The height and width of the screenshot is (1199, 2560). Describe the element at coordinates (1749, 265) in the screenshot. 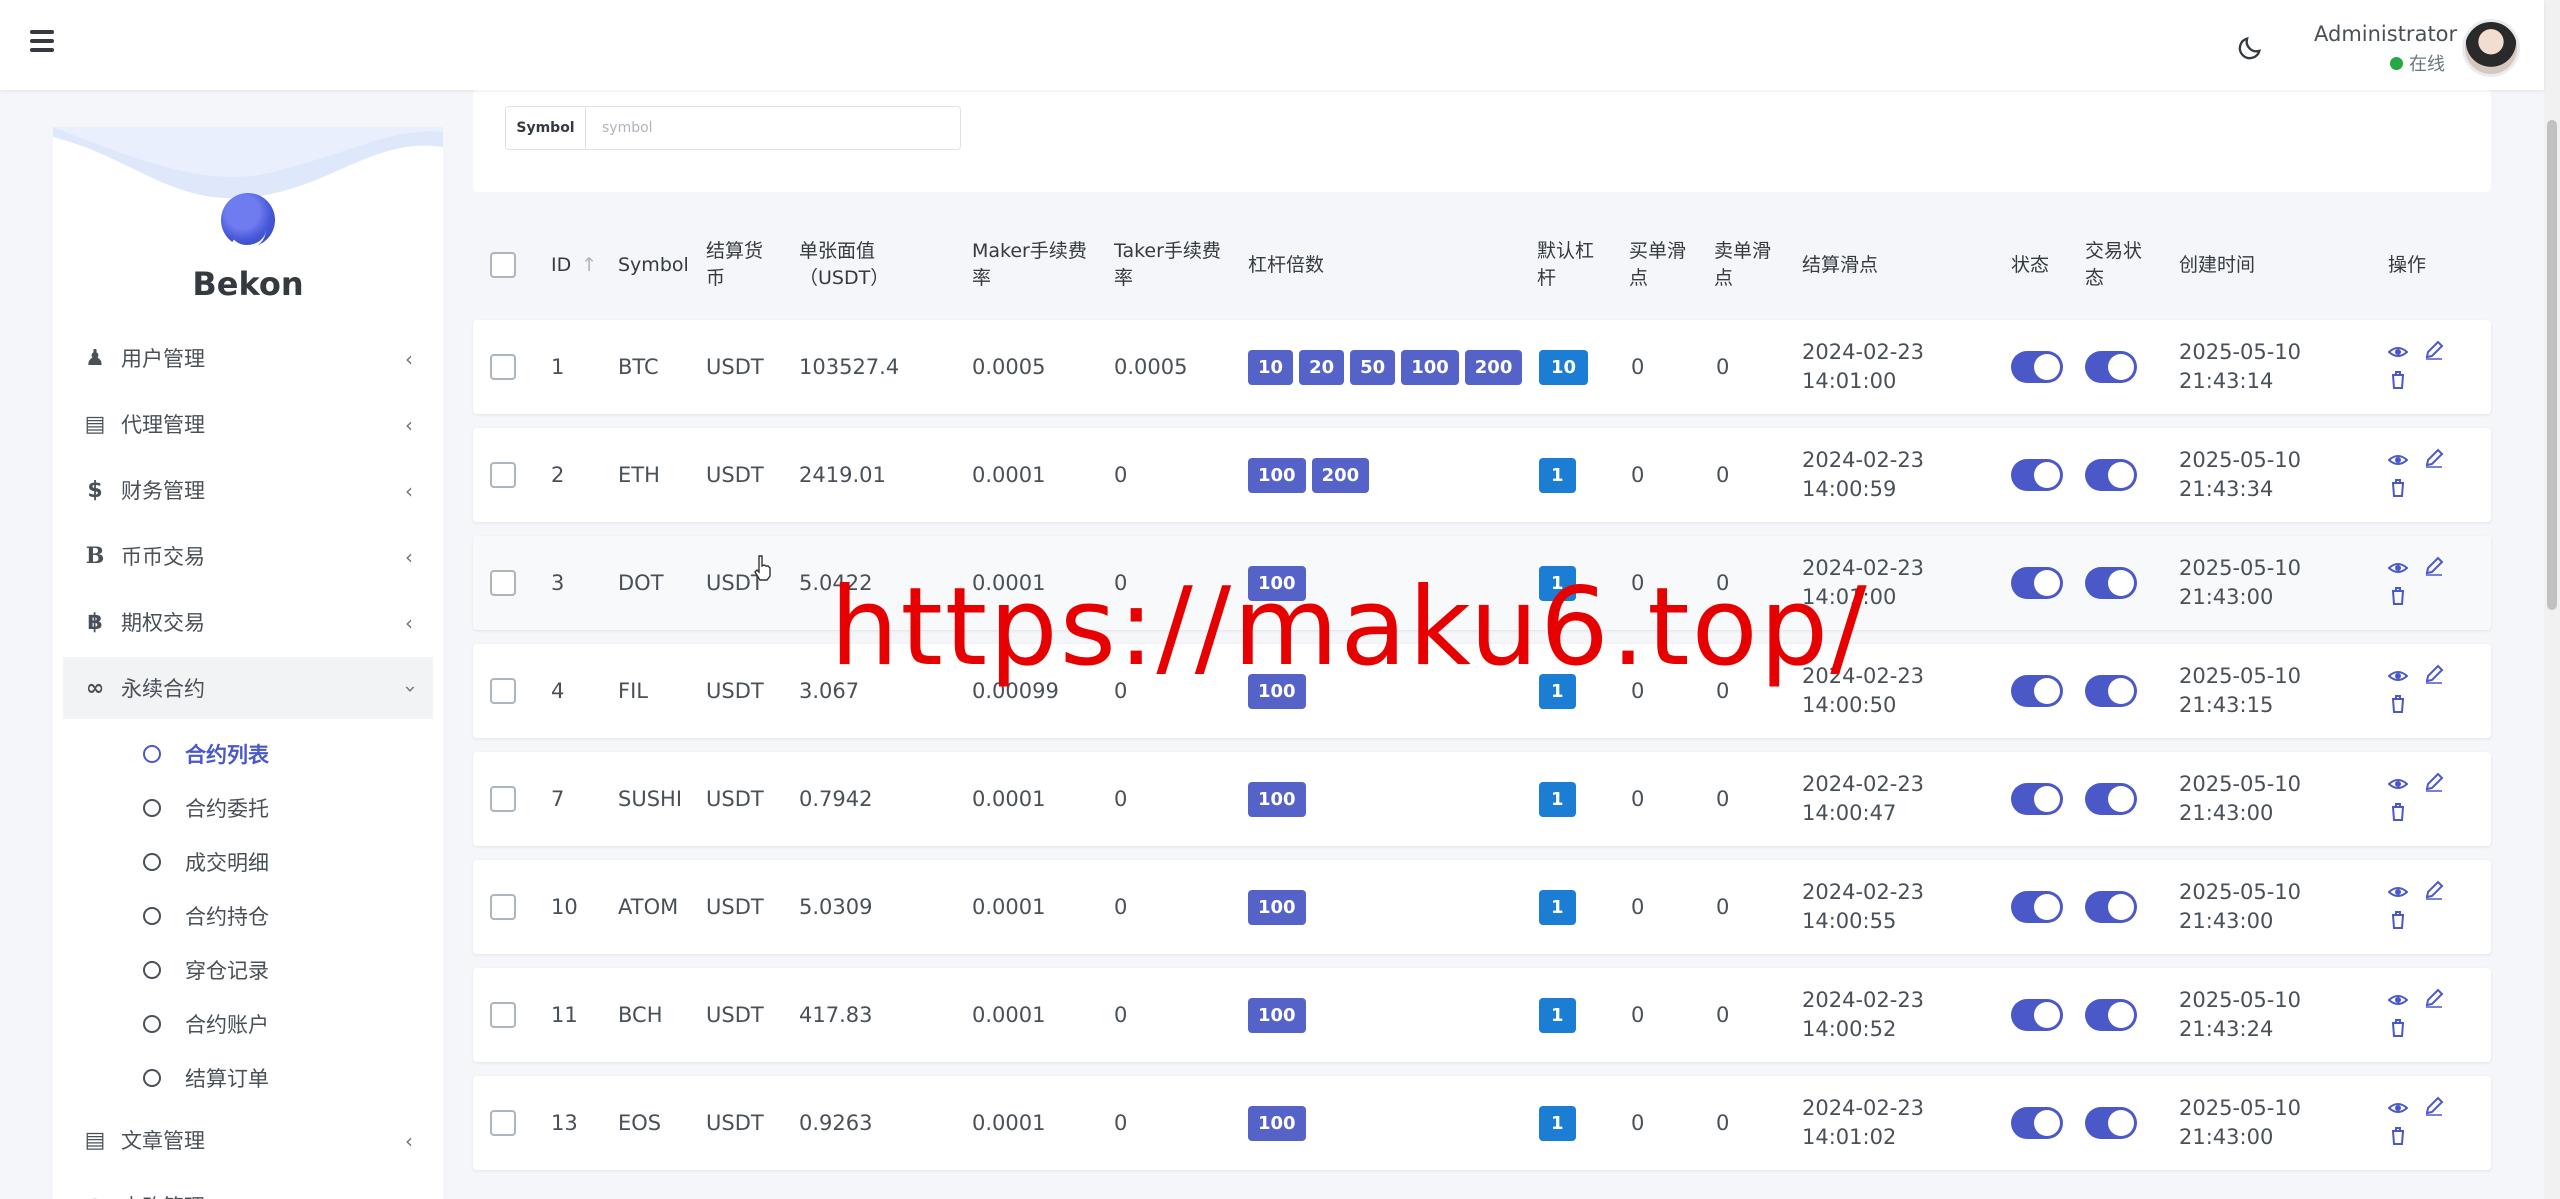

I see `column-sell-slippage: 卖单滑点` at that location.